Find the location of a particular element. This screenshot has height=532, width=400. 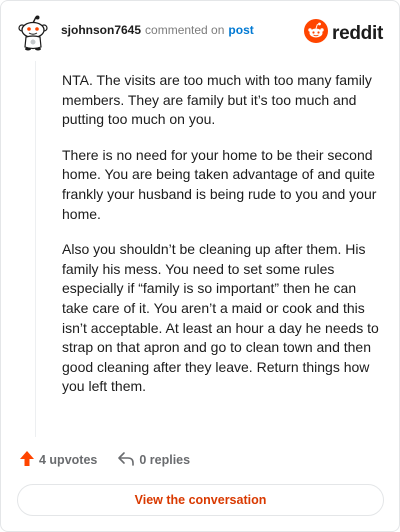

comment-meta: sjohnson7645 commented on post is located at coordinates (157, 30).